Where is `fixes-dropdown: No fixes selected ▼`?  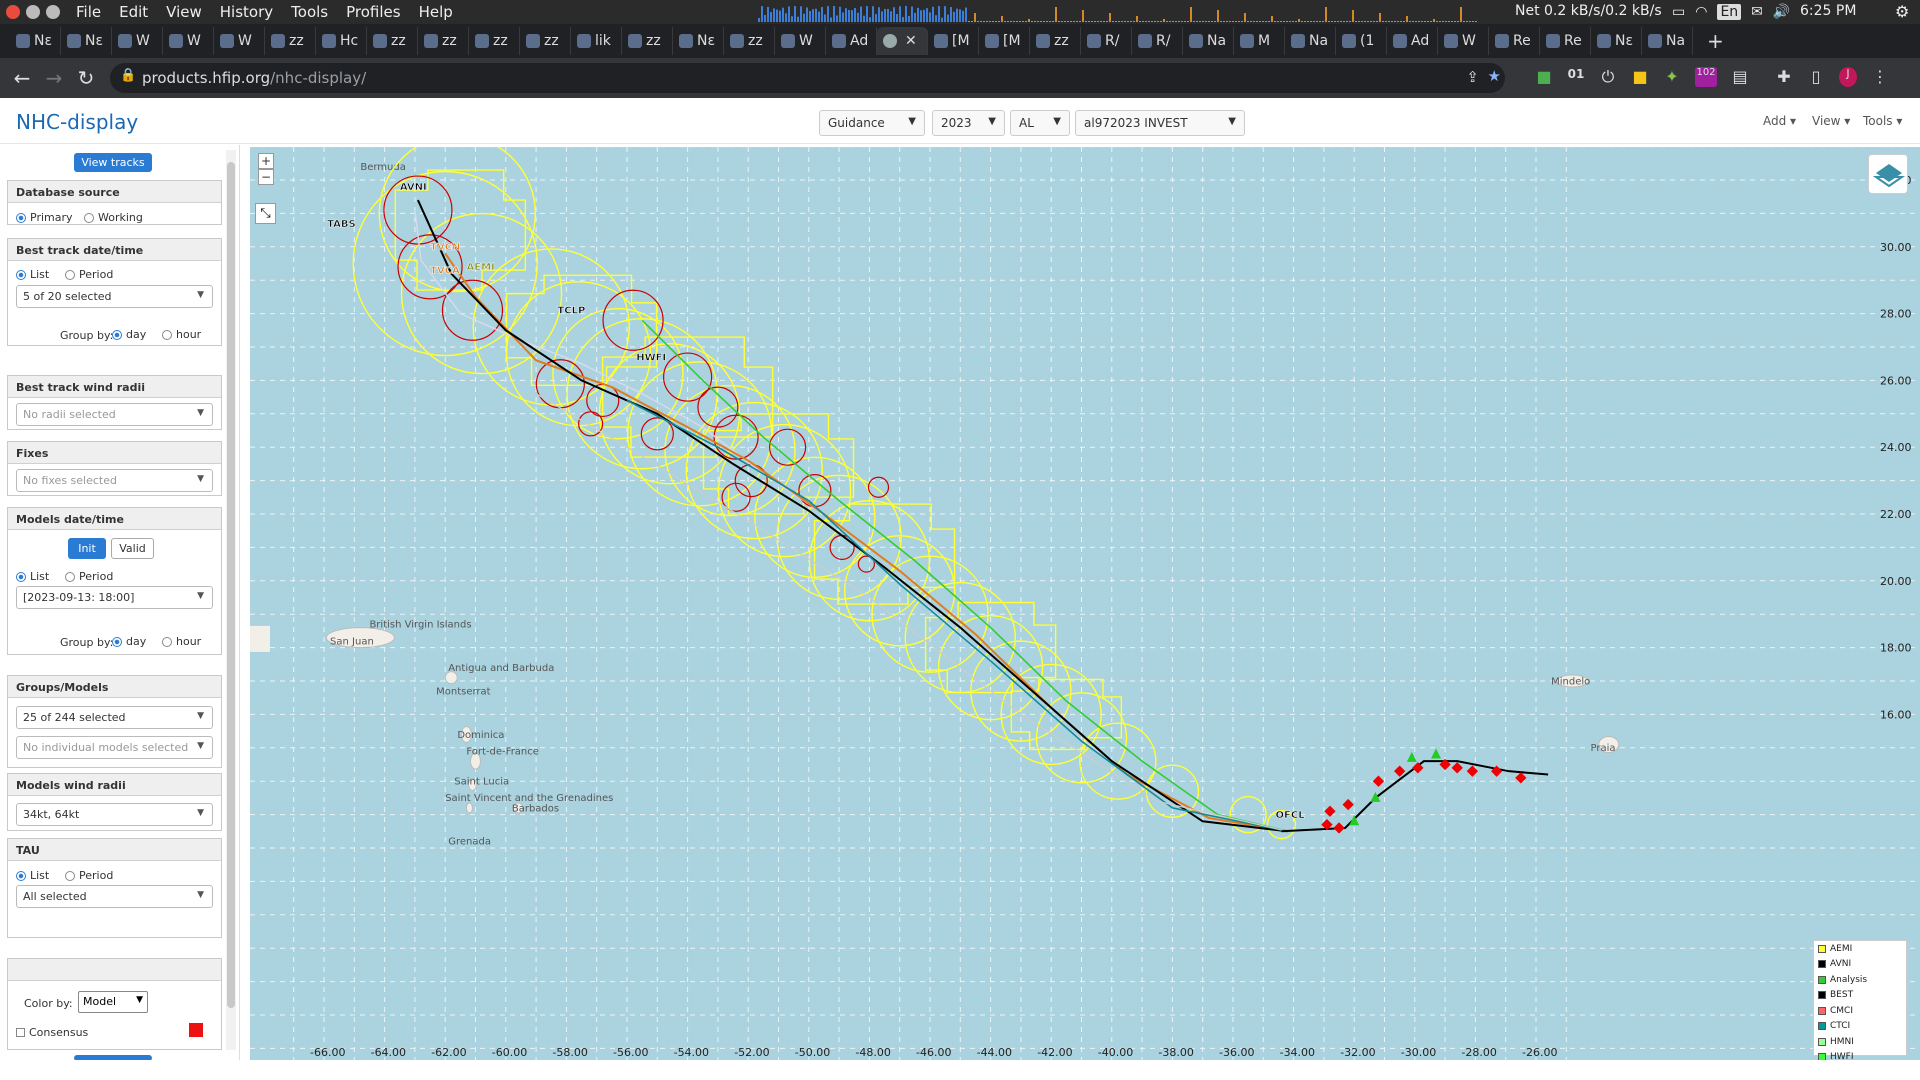 fixes-dropdown: No fixes selected ▼ is located at coordinates (114, 480).